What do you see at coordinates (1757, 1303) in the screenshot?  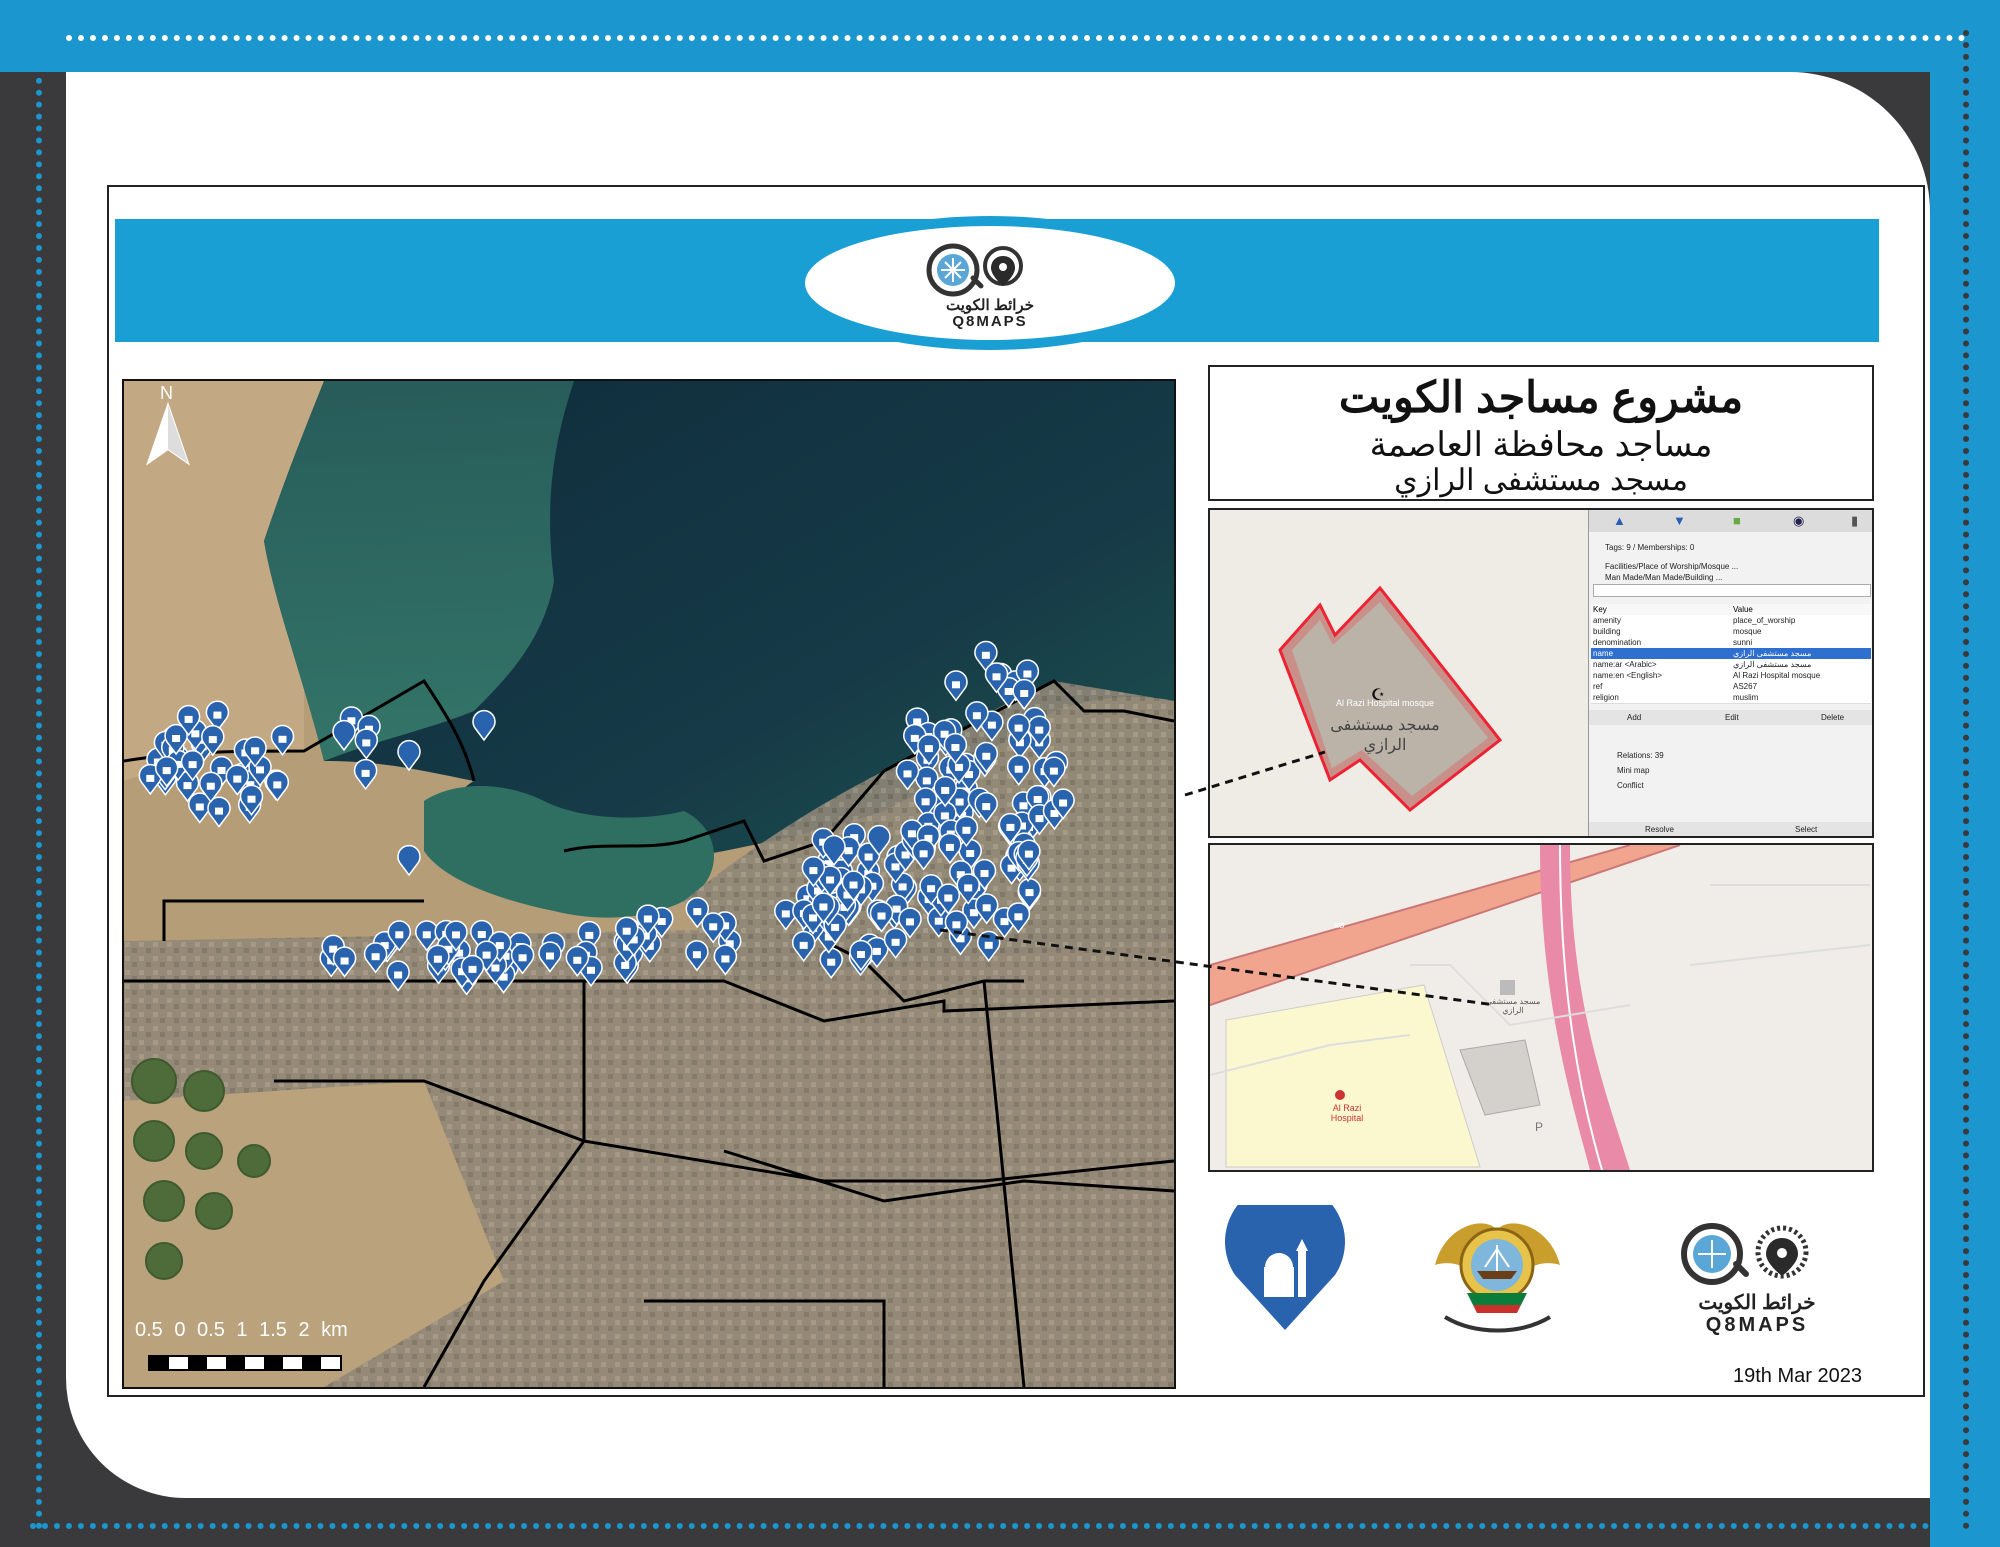 I see `bottom-logo-text-ar: خرائط الكويت` at bounding box center [1757, 1303].